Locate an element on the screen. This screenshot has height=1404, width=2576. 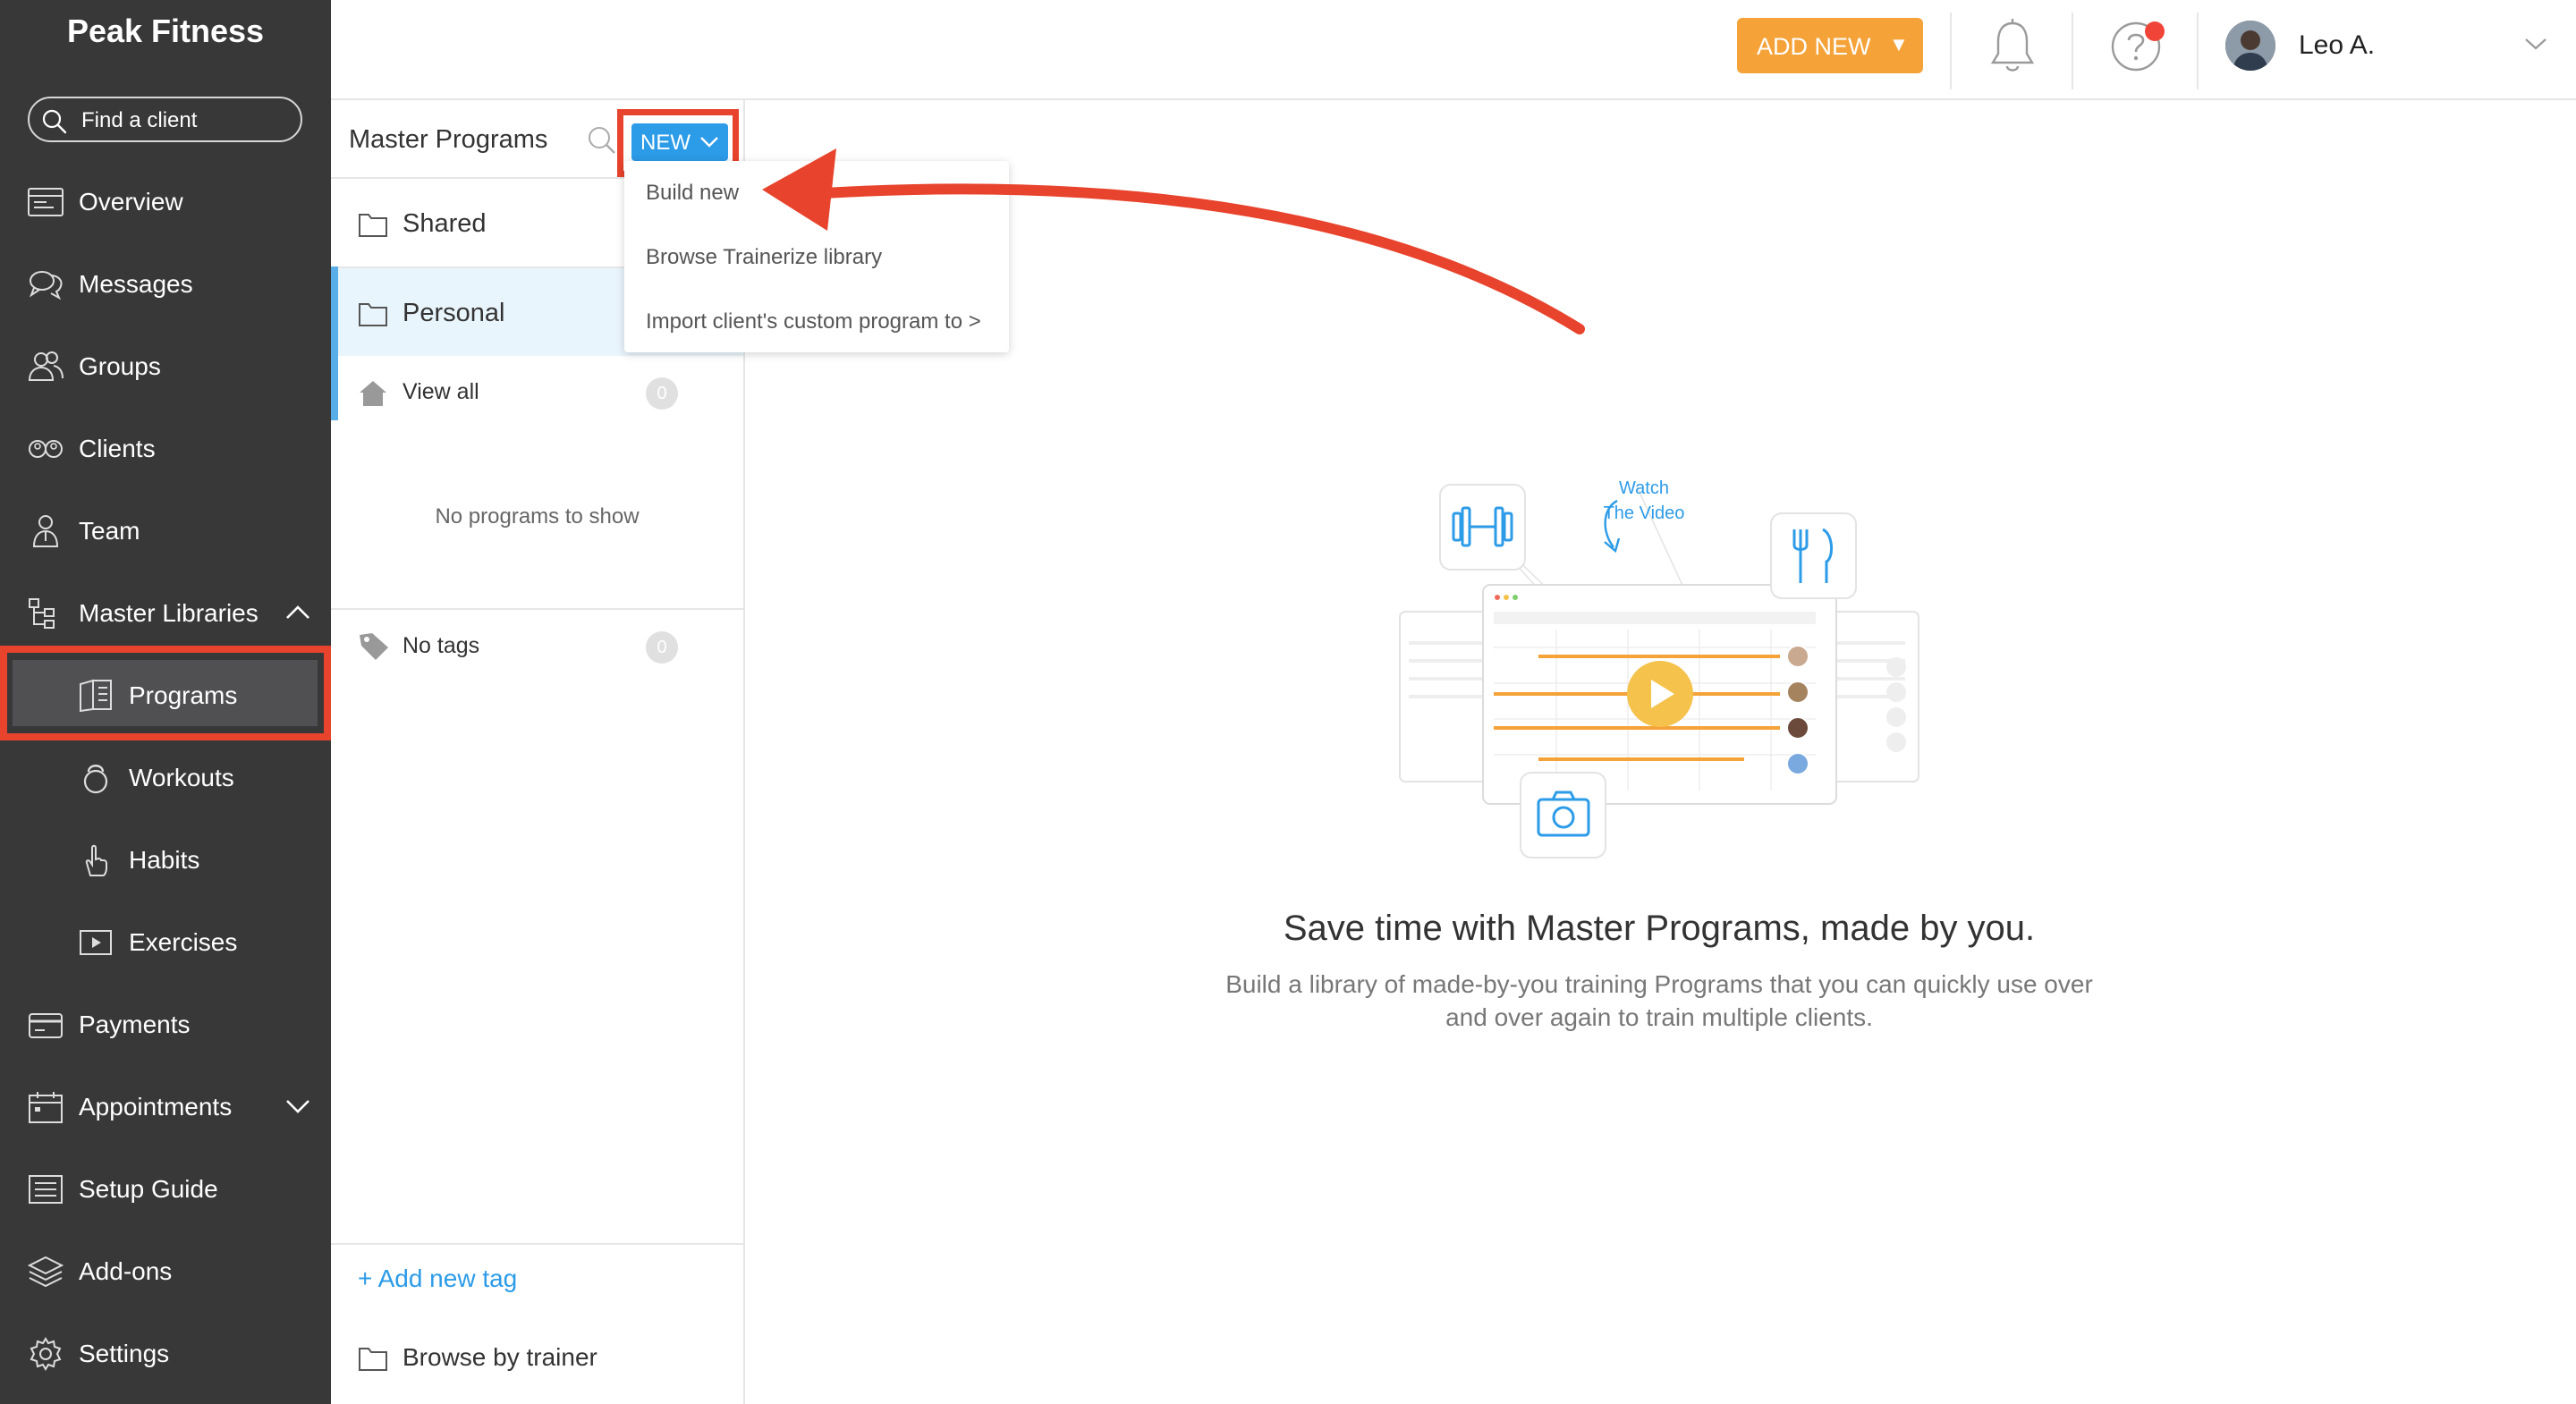
video-play-icon is located at coordinates (96, 942).